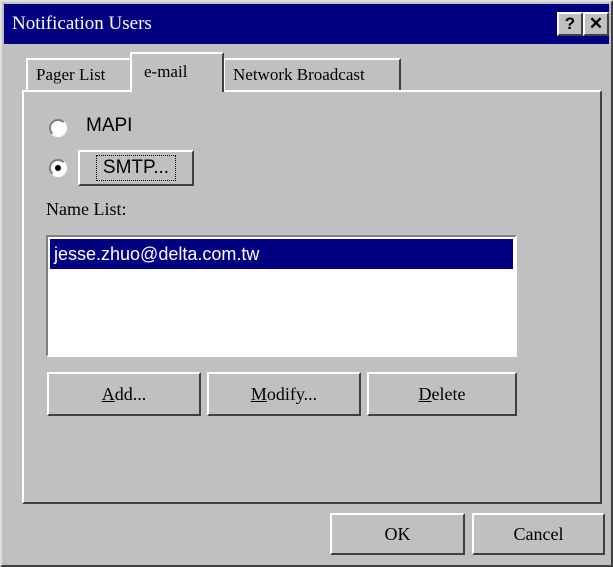 This screenshot has height=567, width=613. Describe the element at coordinates (82, 23) in the screenshot. I see `window-title: Notification Users` at that location.